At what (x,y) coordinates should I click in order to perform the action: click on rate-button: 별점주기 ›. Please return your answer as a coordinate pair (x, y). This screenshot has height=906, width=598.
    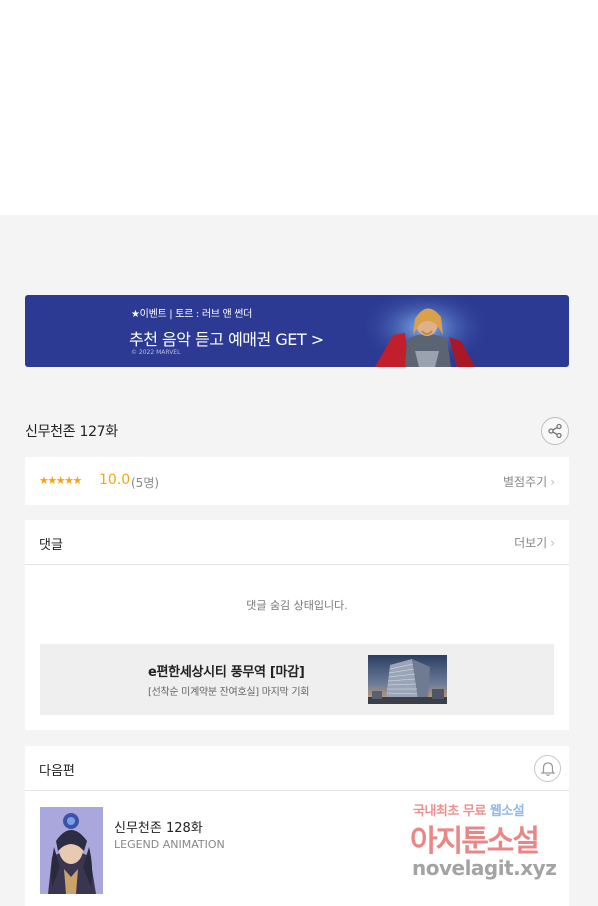
    Looking at the image, I should click on (529, 481).